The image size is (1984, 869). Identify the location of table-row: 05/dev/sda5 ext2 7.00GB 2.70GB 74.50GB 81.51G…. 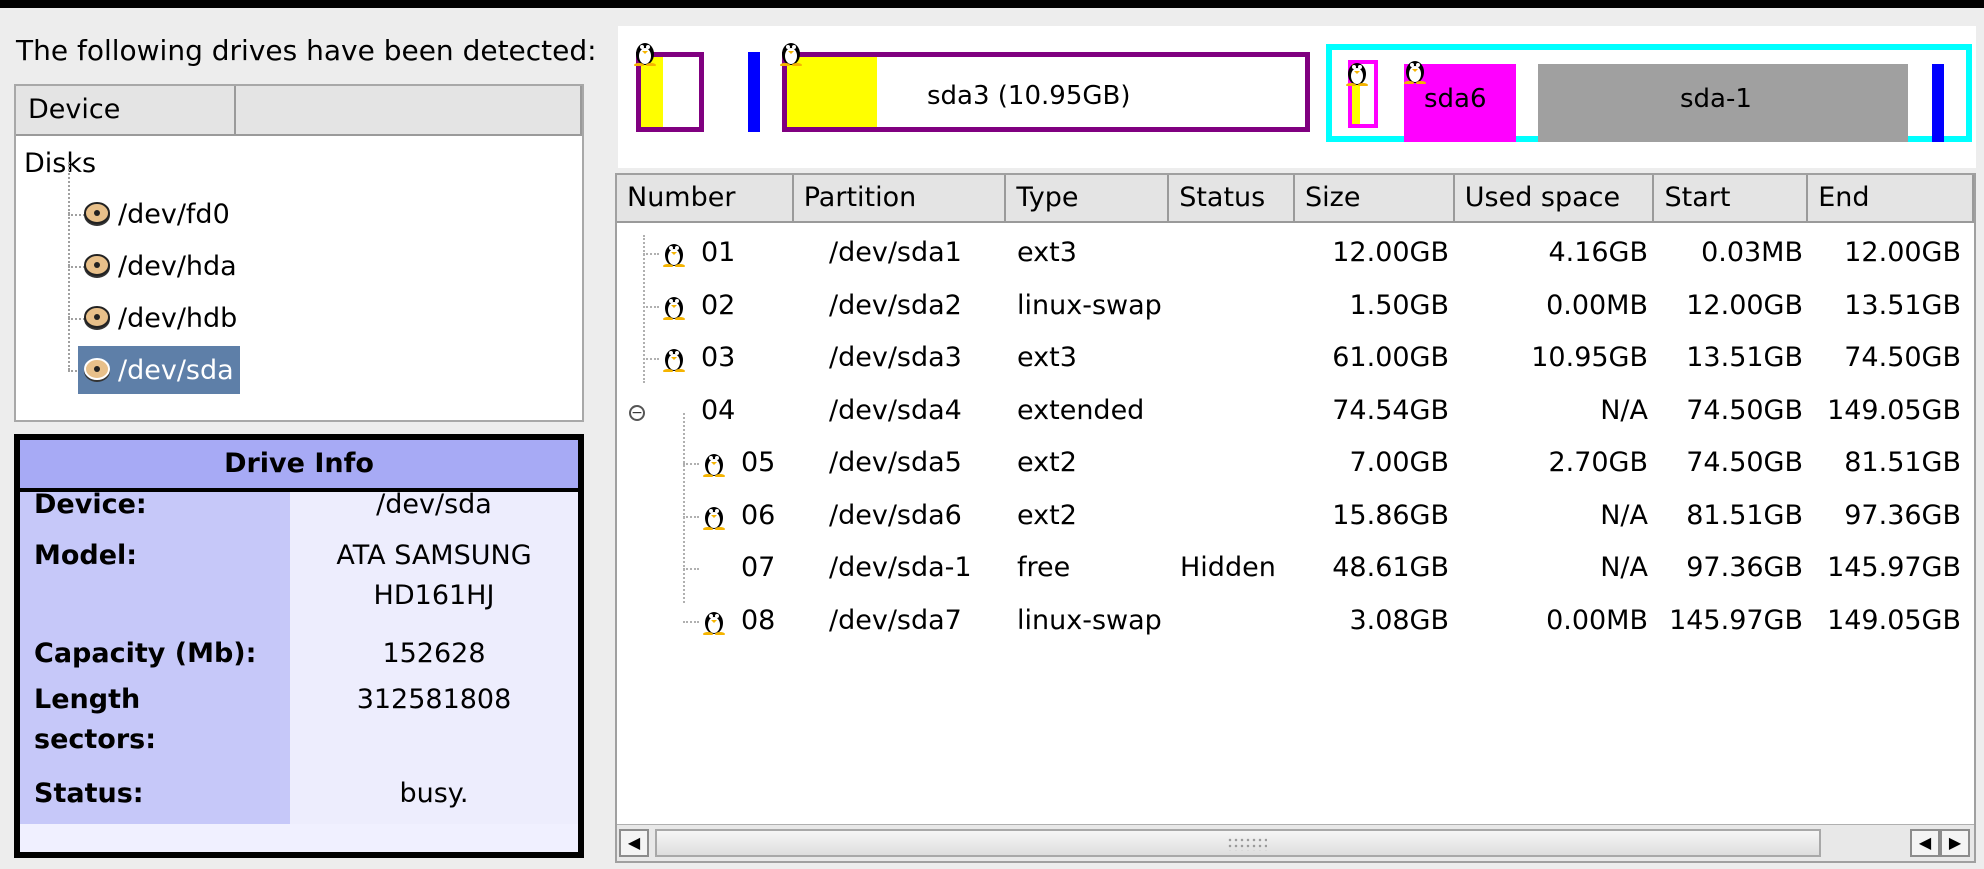
(1295, 463).